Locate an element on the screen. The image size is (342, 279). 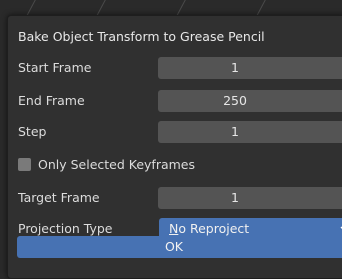
start-frame-label: Start Frame is located at coordinates (55, 67).